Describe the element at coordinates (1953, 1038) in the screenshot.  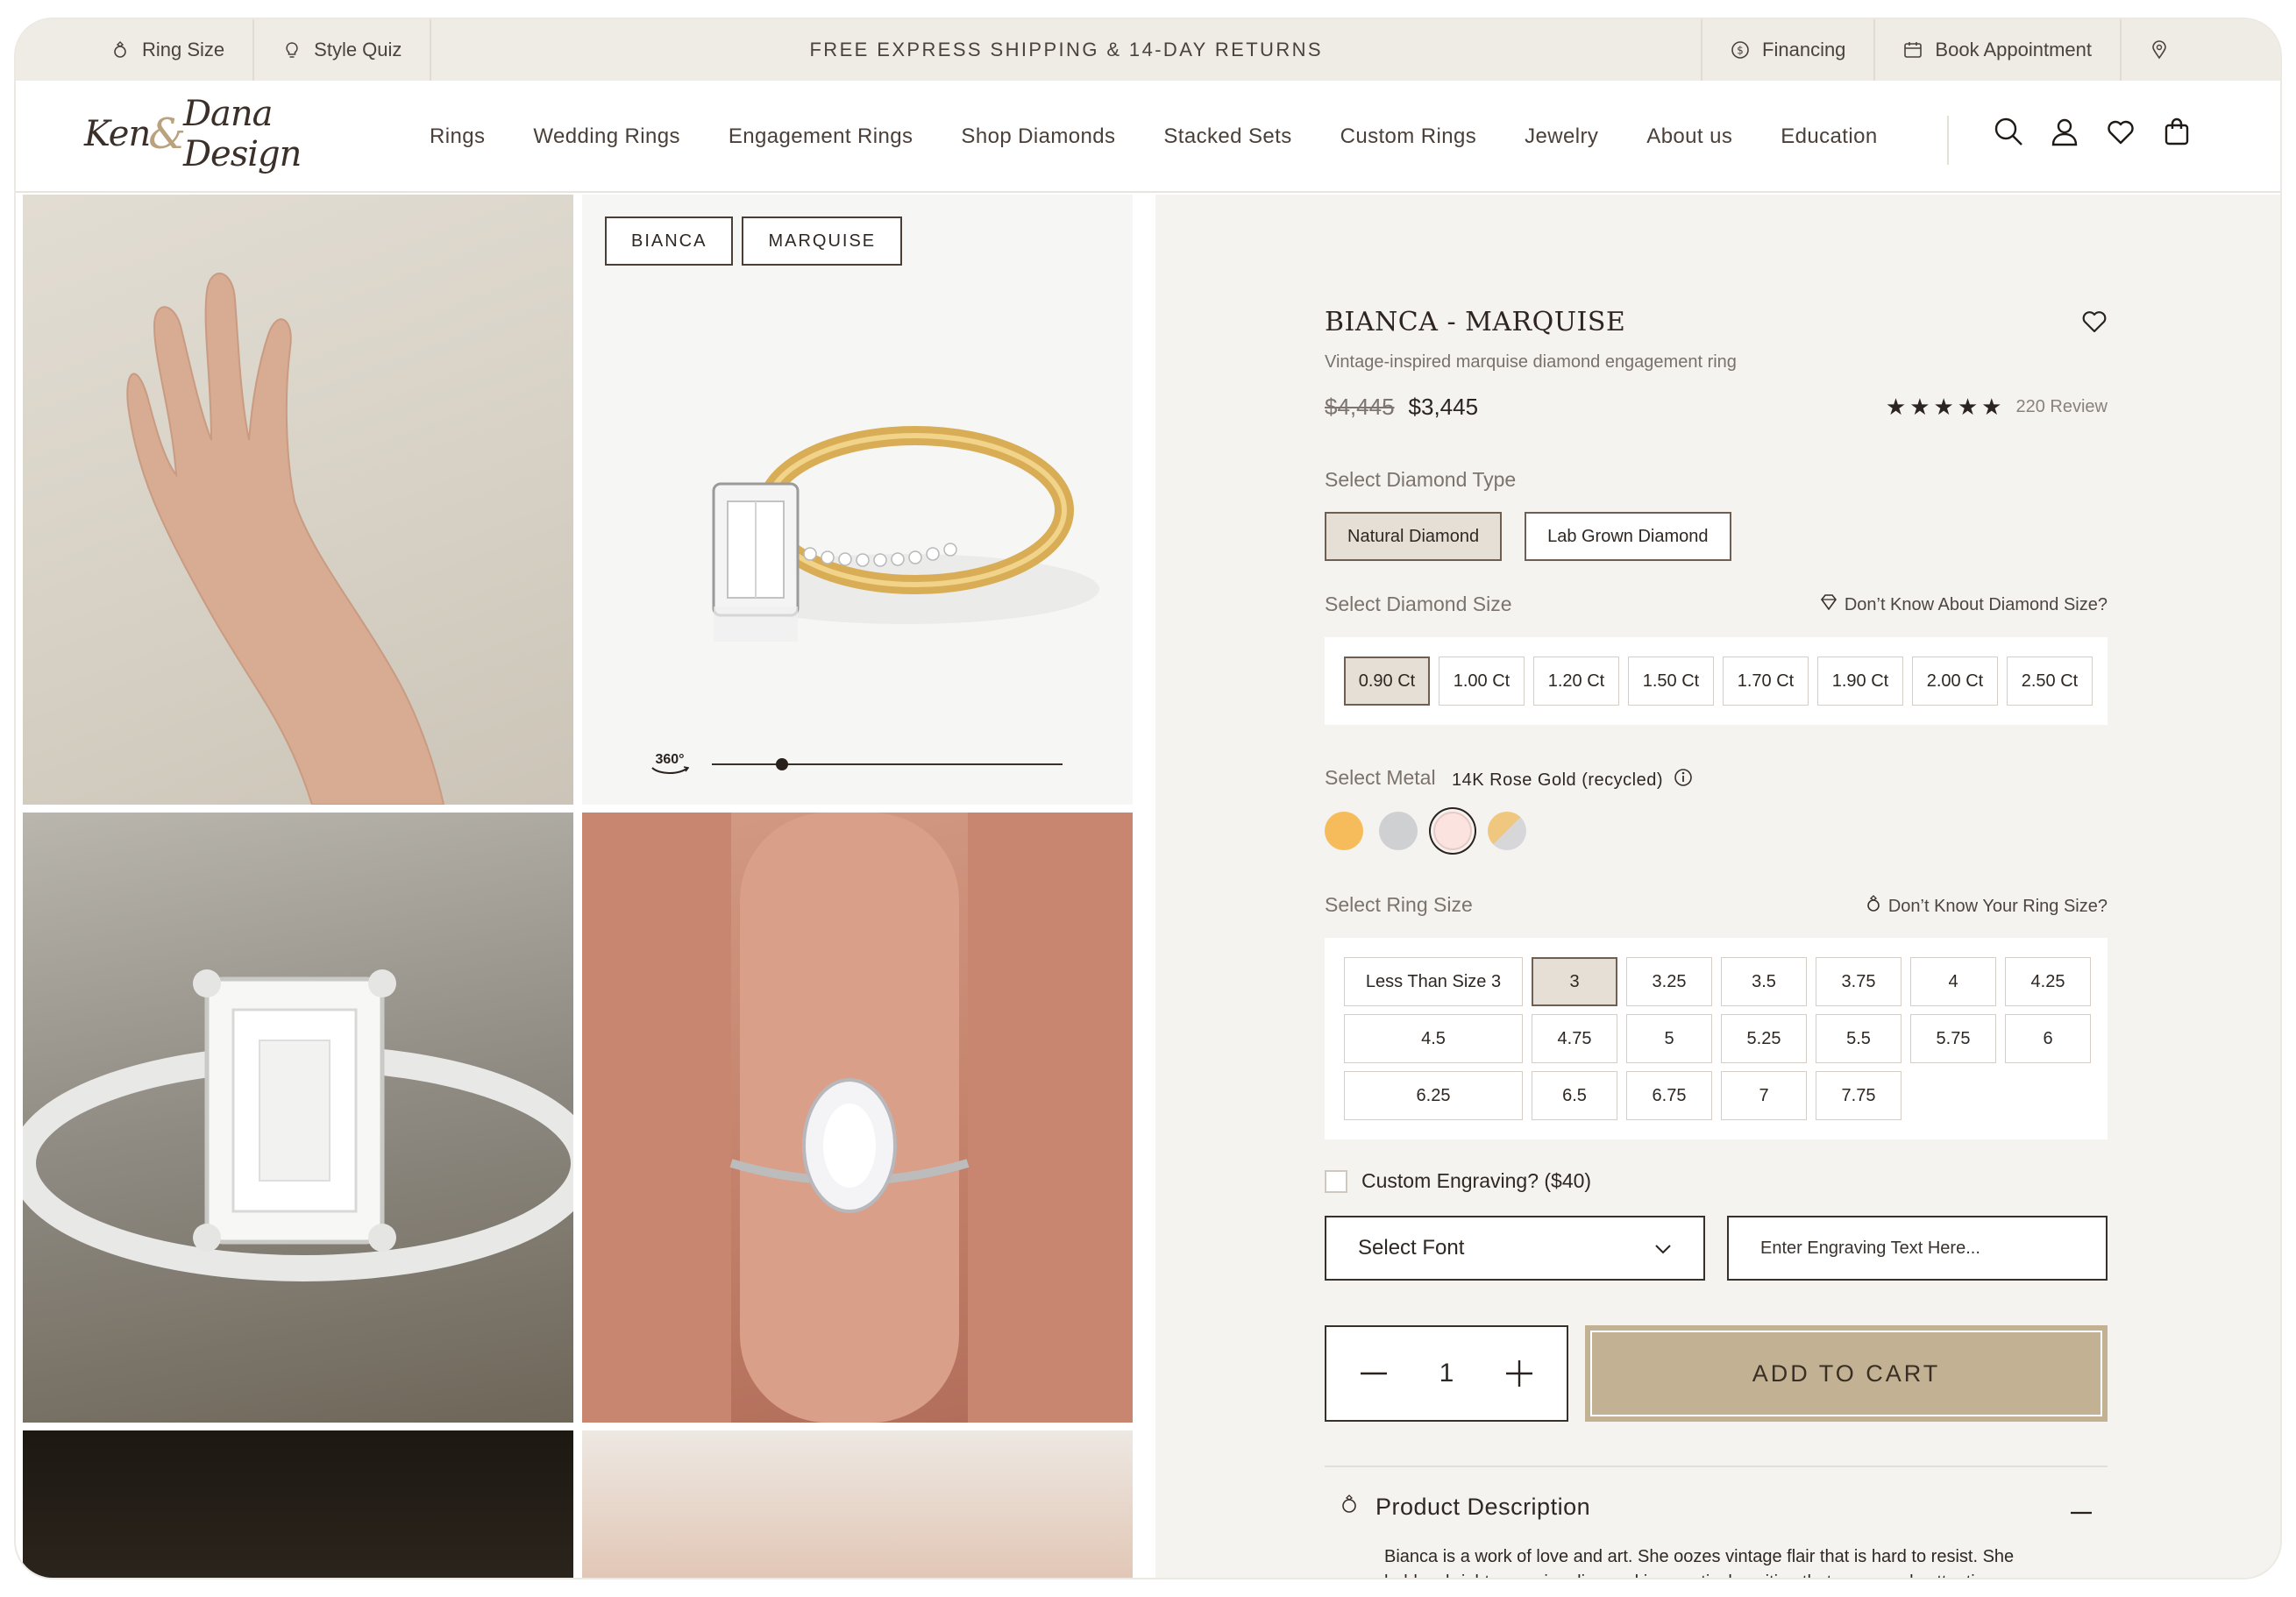
I see `ring-size-option: 5.75` at that location.